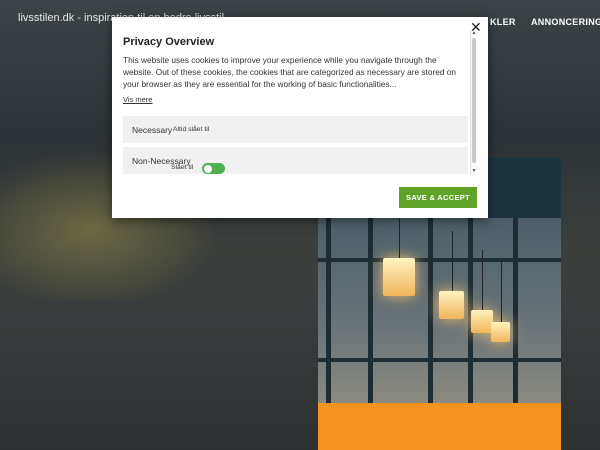 Image resolution: width=600 pixels, height=450 pixels. What do you see at coordinates (295, 129) in the screenshot?
I see `cookie-category-necessary: Necessary Altid slået til` at bounding box center [295, 129].